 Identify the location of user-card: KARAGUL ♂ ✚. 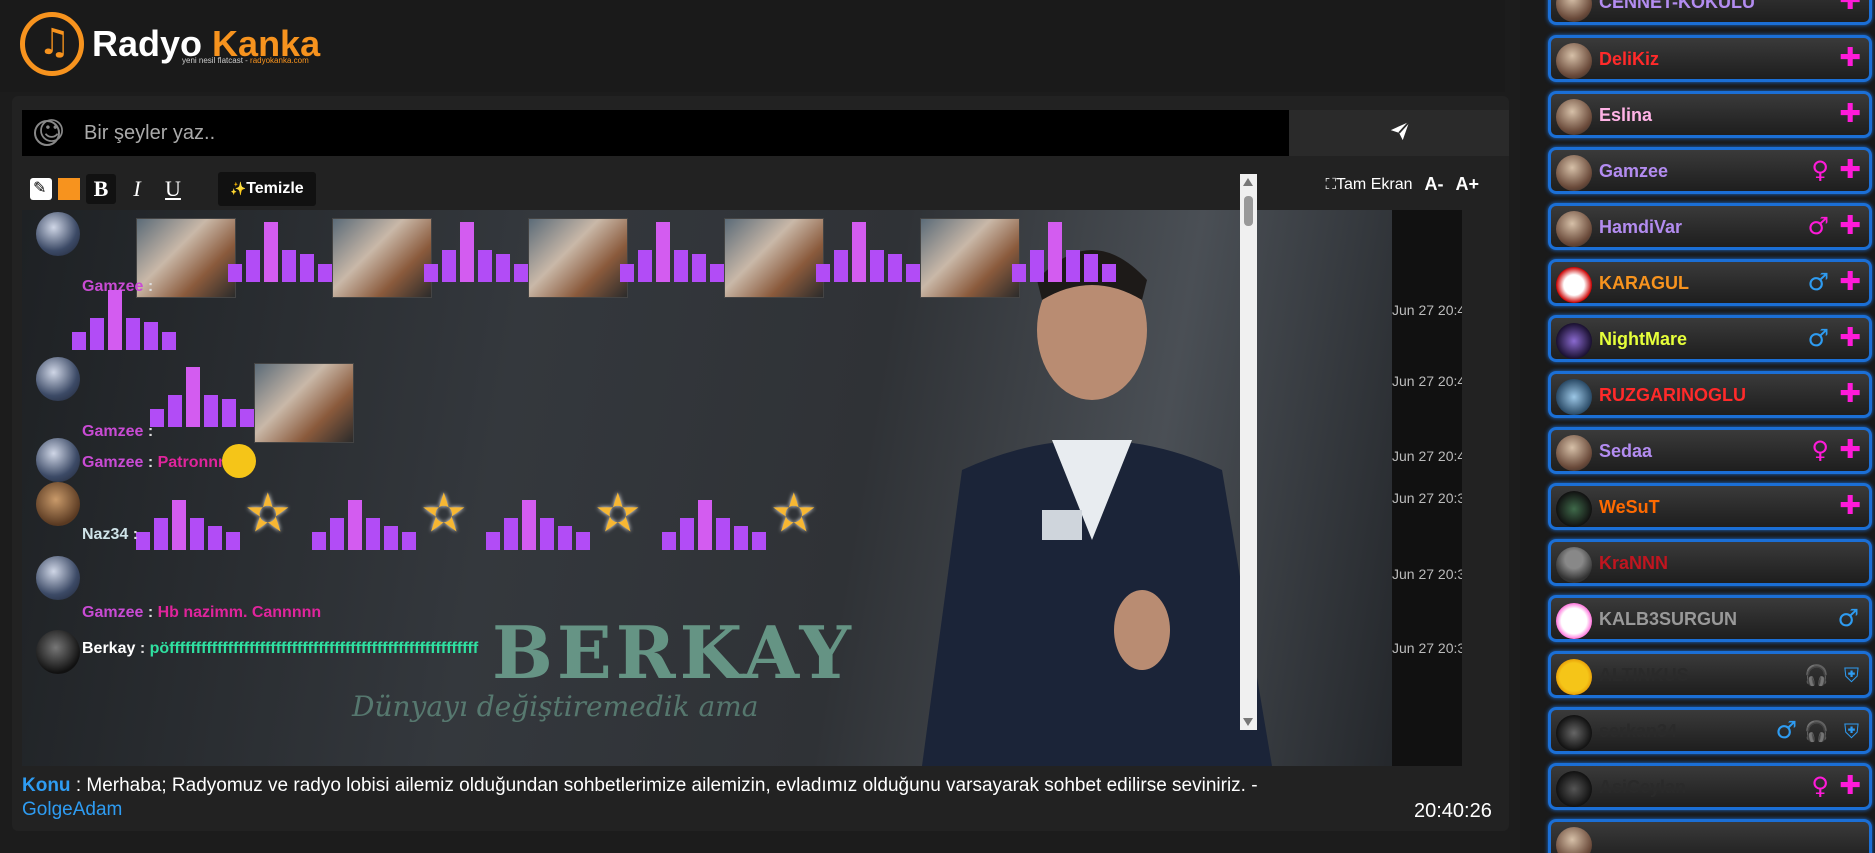
(1710, 282).